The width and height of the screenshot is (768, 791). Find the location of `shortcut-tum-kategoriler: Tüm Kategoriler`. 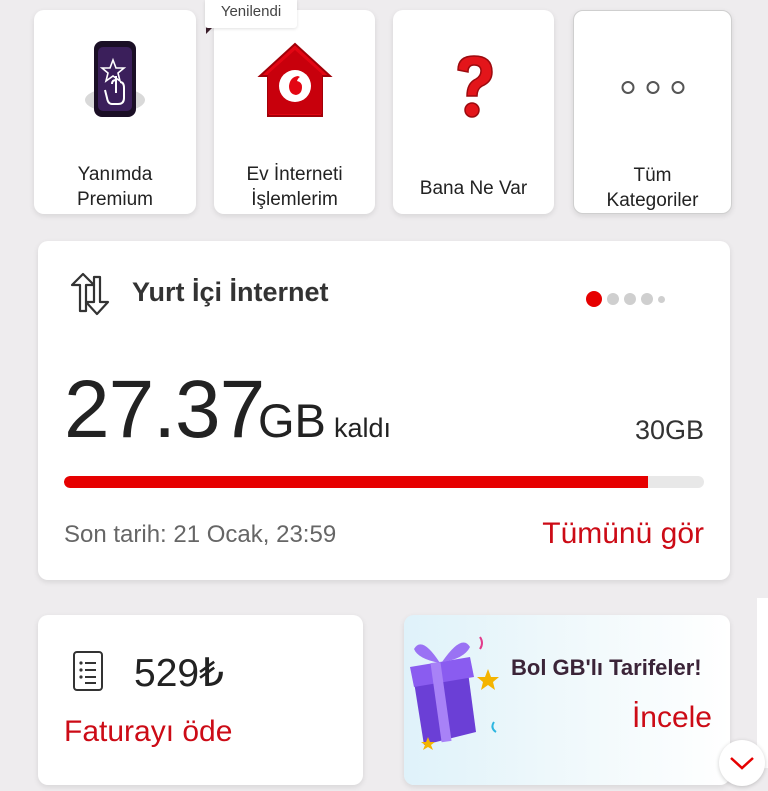

shortcut-tum-kategoriler: Tüm Kategoriler is located at coordinates (652, 112).